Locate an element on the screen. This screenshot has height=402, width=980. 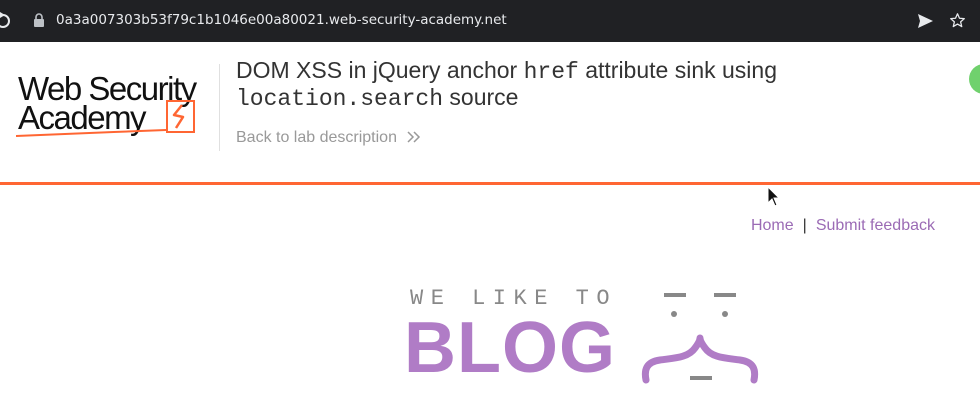
banner-word: BLOG is located at coordinates (510, 348).